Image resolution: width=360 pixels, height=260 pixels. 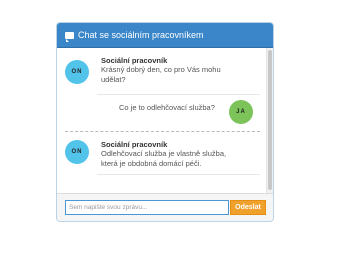 I want to click on message-text-line: která je obdobná domácí péči., so click(x=151, y=163).